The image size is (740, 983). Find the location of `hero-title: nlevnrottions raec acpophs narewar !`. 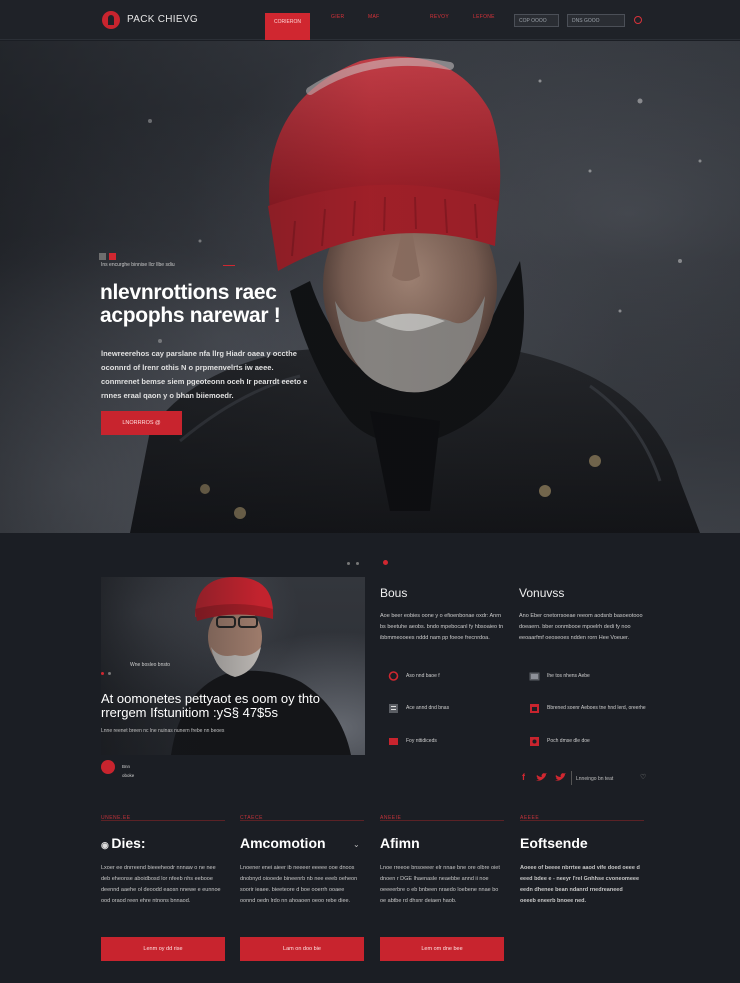

hero-title: nlevnrottions raec acpophs narewar ! is located at coordinates (210, 304).